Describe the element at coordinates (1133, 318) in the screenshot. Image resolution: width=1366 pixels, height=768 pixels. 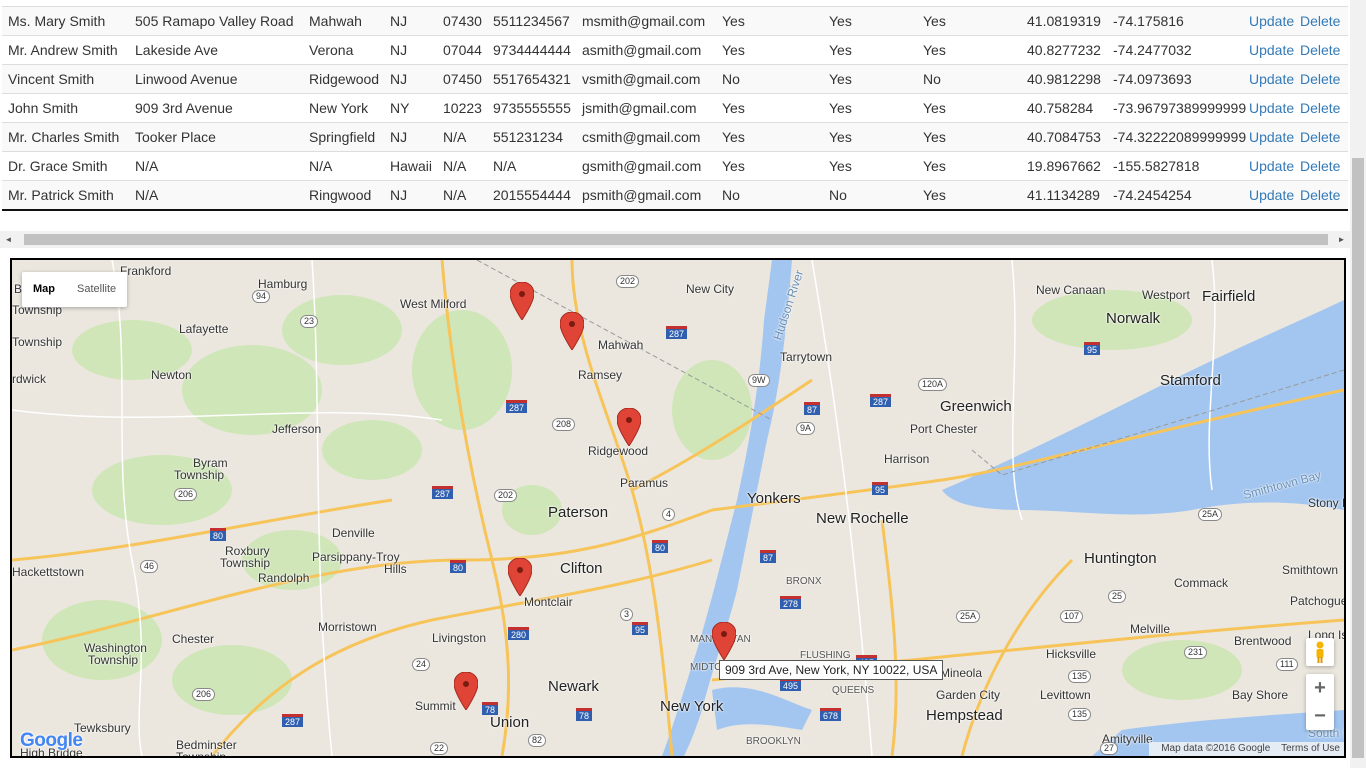
I see `map-place-label: Norwalk` at that location.